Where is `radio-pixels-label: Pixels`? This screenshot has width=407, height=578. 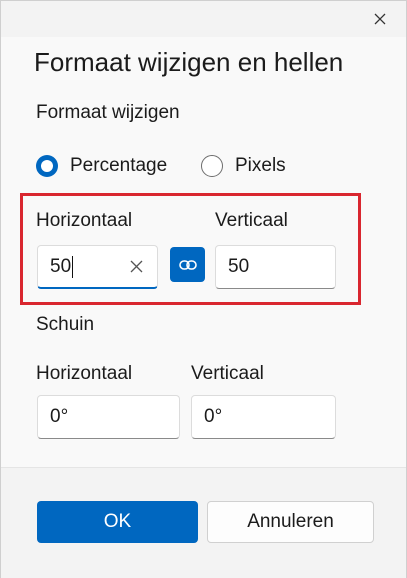
radio-pixels-label: Pixels is located at coordinates (260, 165).